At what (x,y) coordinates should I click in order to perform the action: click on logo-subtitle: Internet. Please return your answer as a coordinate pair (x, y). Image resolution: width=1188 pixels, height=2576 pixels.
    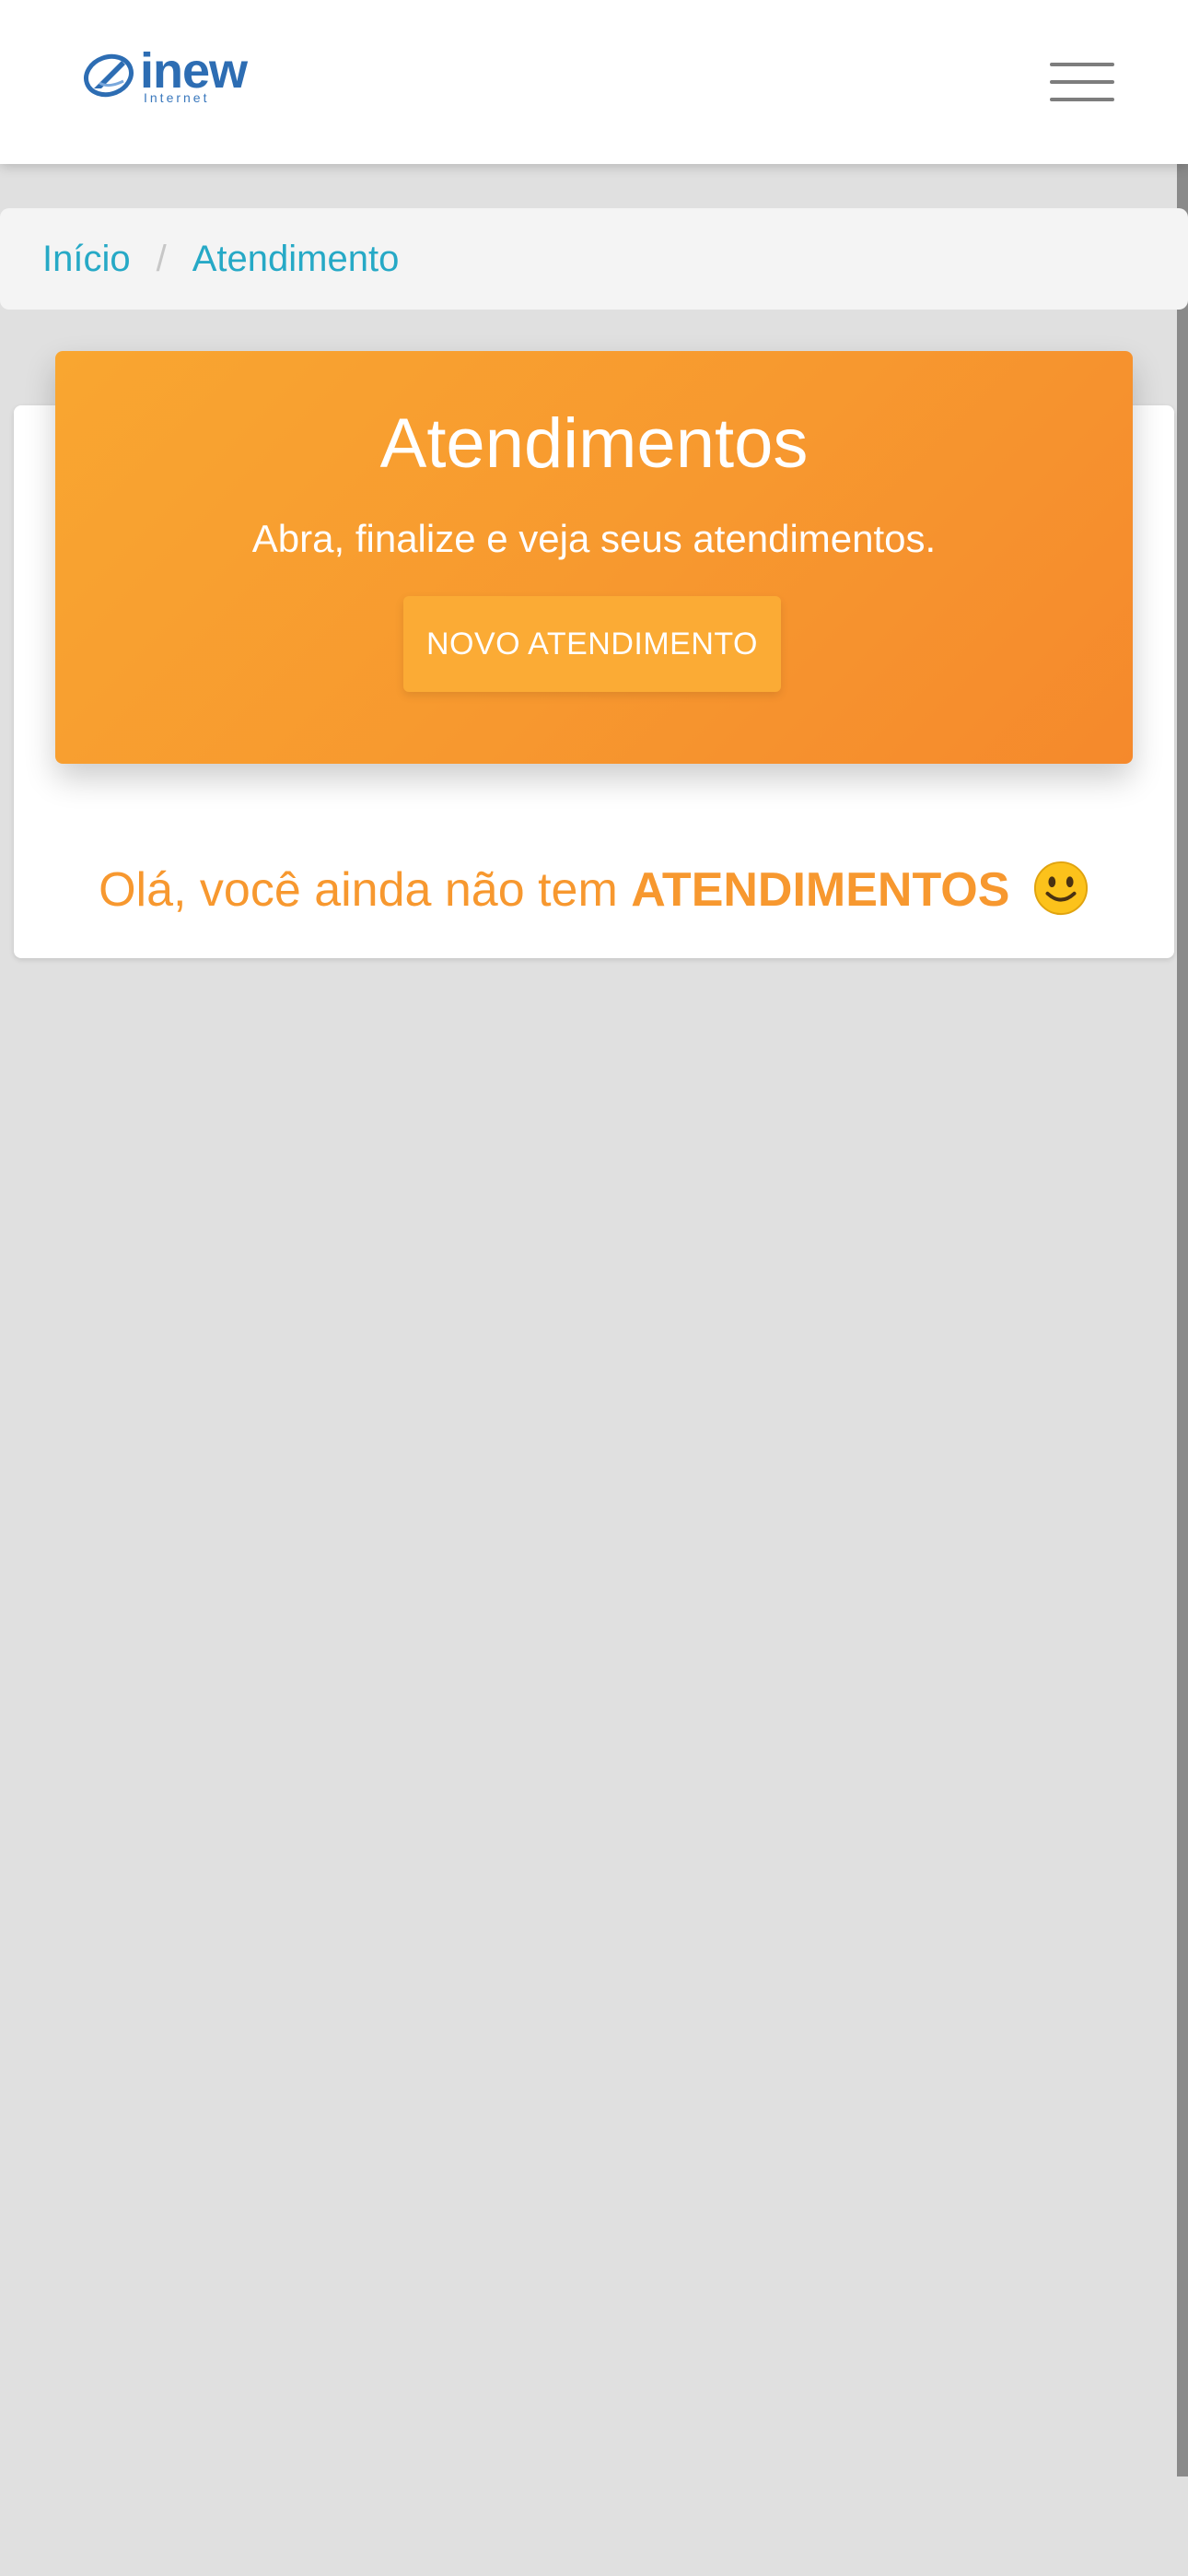
    Looking at the image, I should click on (177, 97).